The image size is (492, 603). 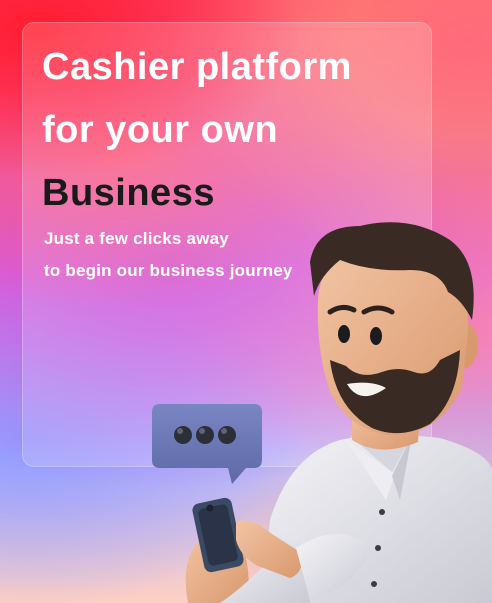 I want to click on chat-bubble-icon, so click(x=207, y=444).